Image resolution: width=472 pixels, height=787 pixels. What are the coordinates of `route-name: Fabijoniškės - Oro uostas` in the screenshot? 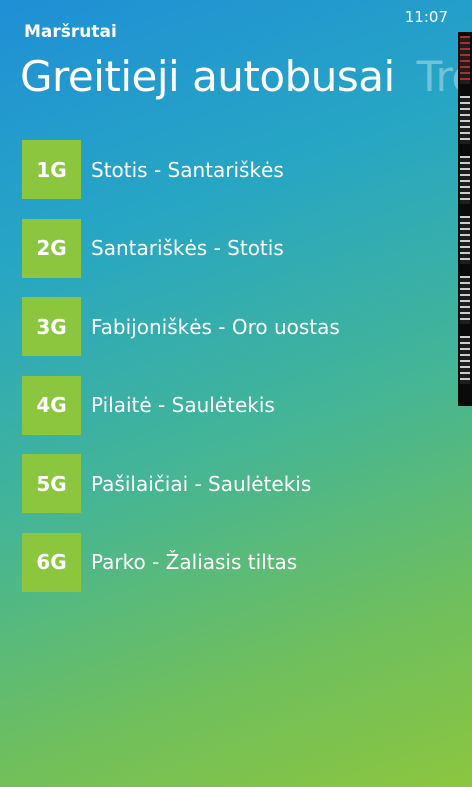 It's located at (215, 326).